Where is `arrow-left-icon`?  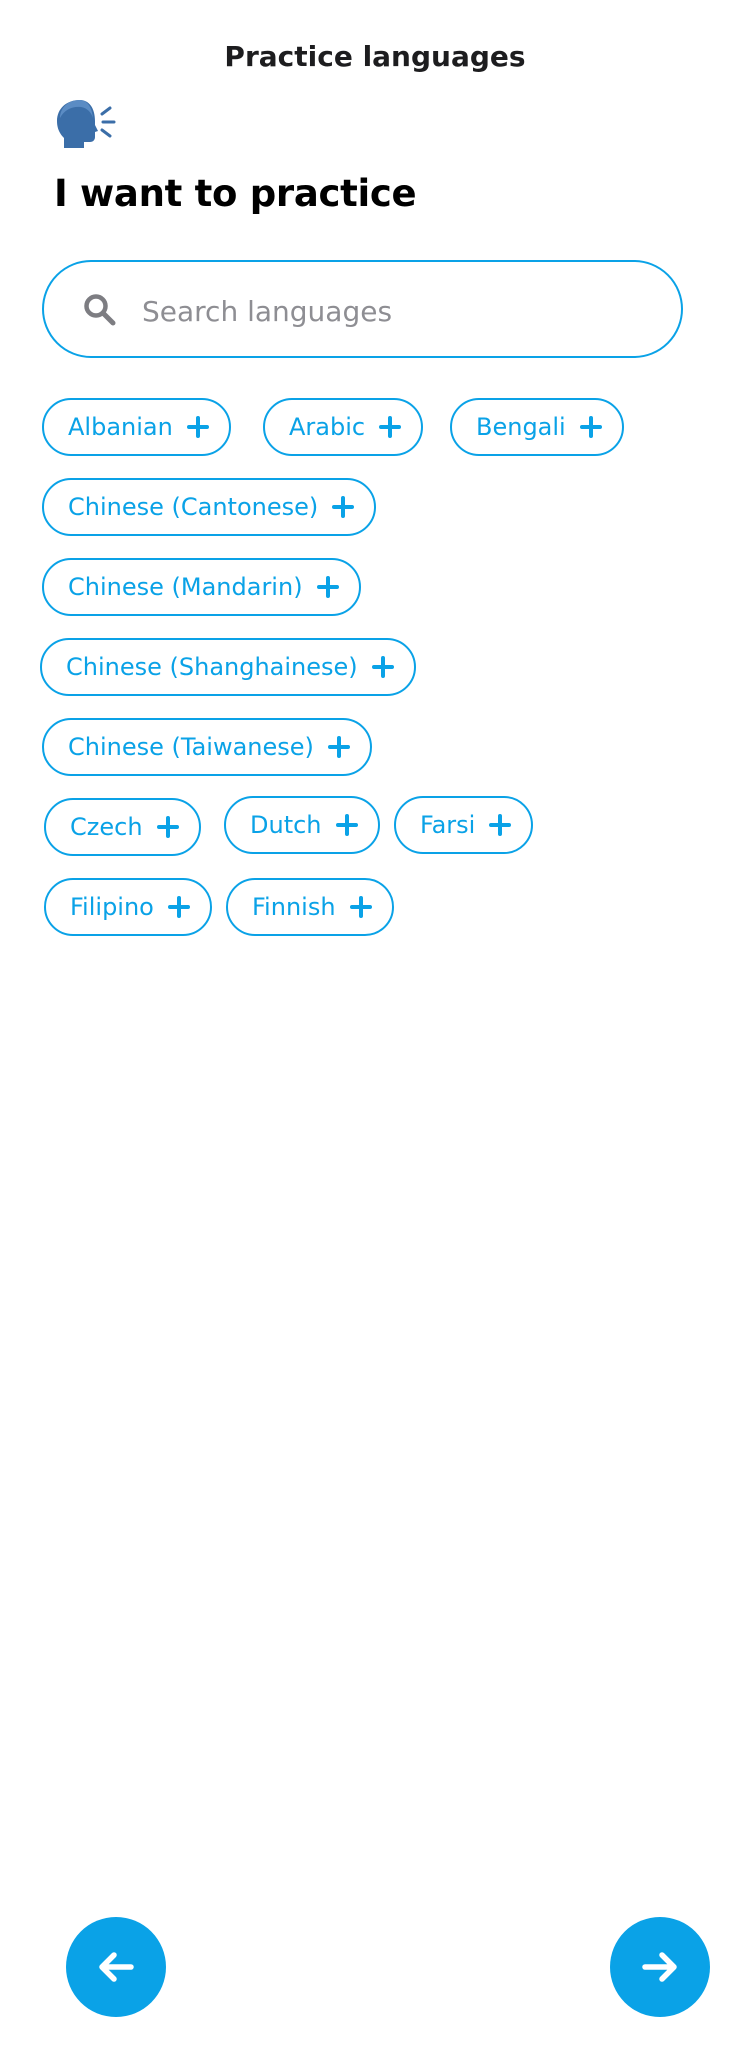 arrow-left-icon is located at coordinates (116, 1967).